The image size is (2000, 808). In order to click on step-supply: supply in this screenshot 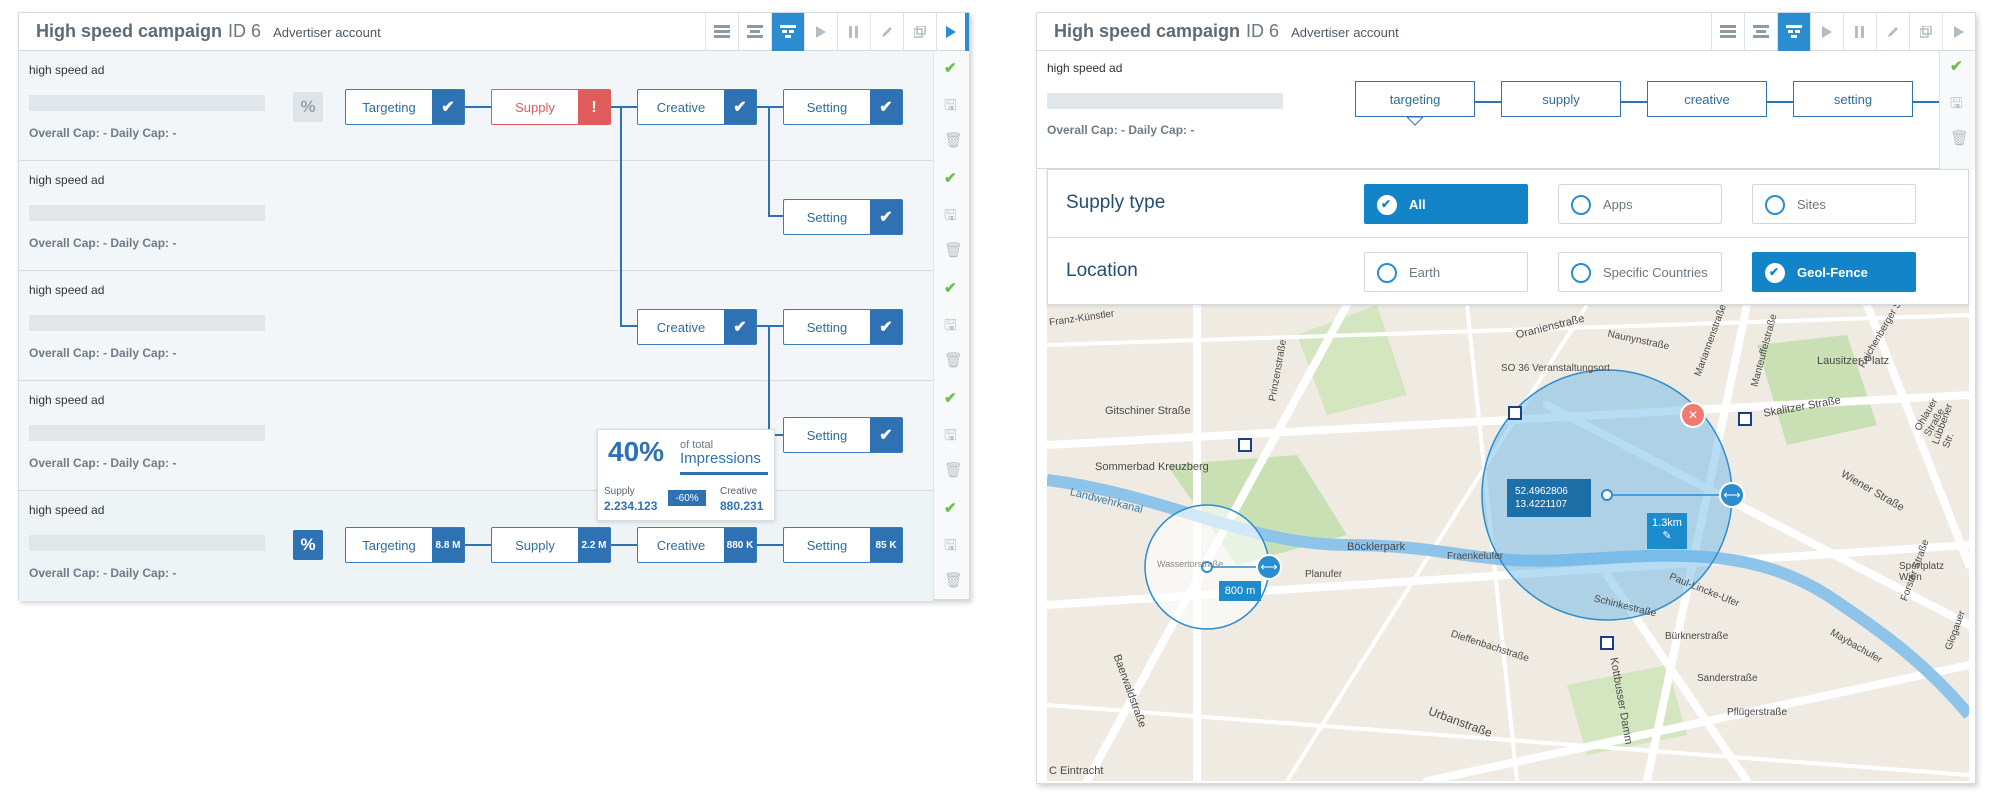, I will do `click(1561, 99)`.